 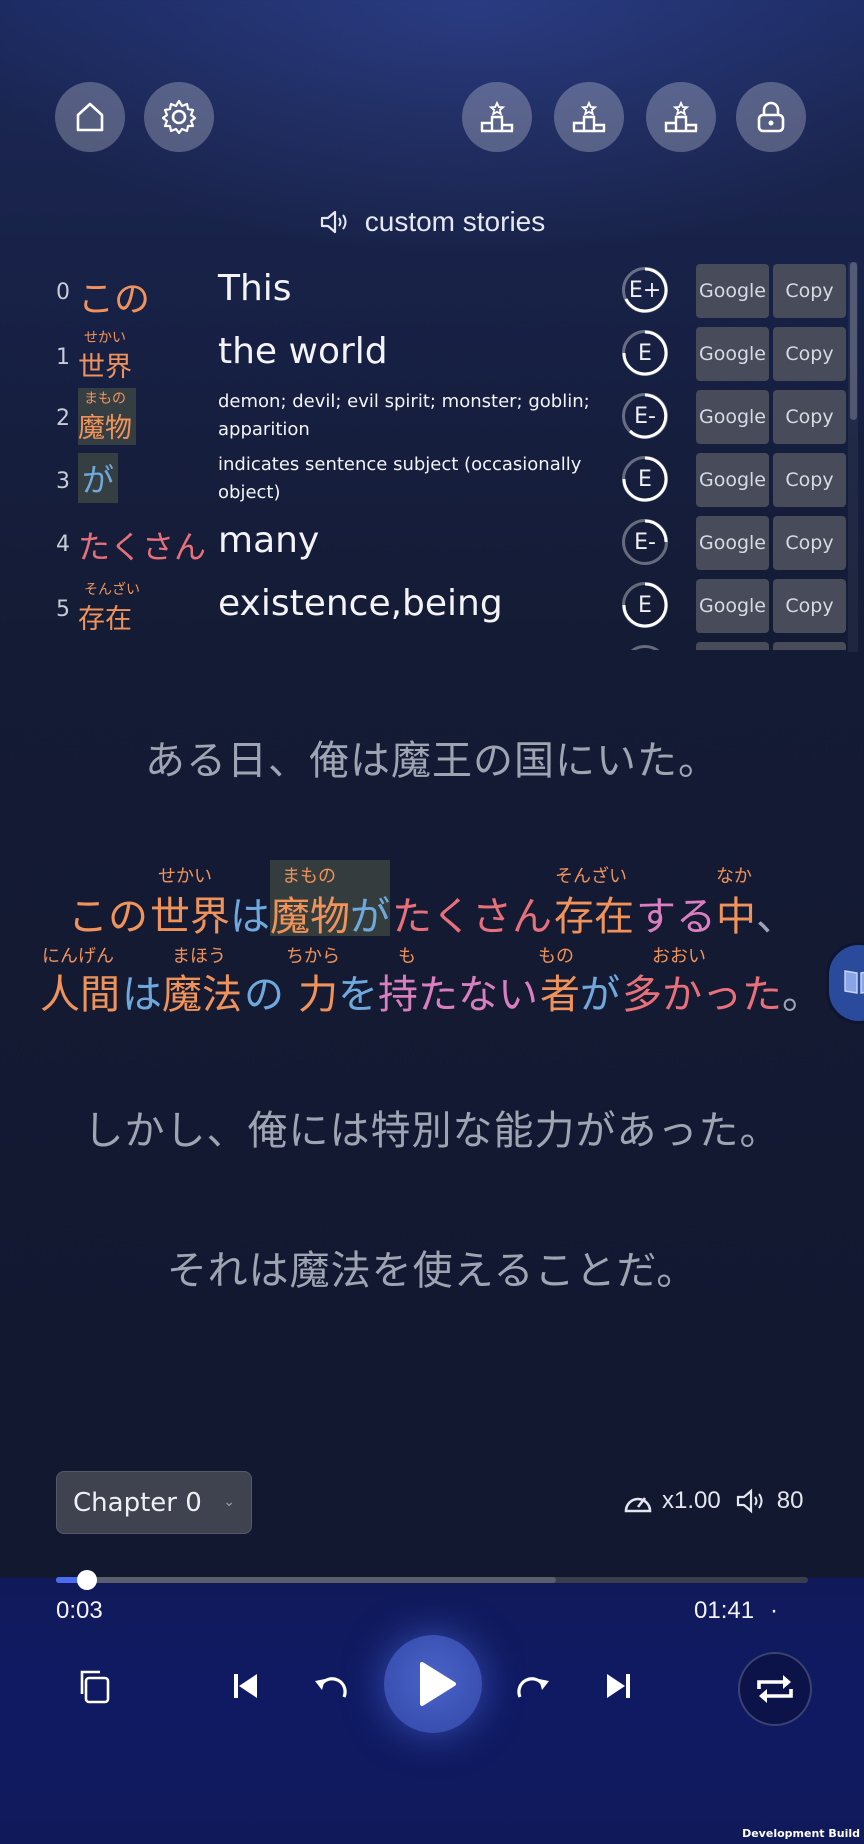 I want to click on level-progress-ring, so click(x=656, y=531).